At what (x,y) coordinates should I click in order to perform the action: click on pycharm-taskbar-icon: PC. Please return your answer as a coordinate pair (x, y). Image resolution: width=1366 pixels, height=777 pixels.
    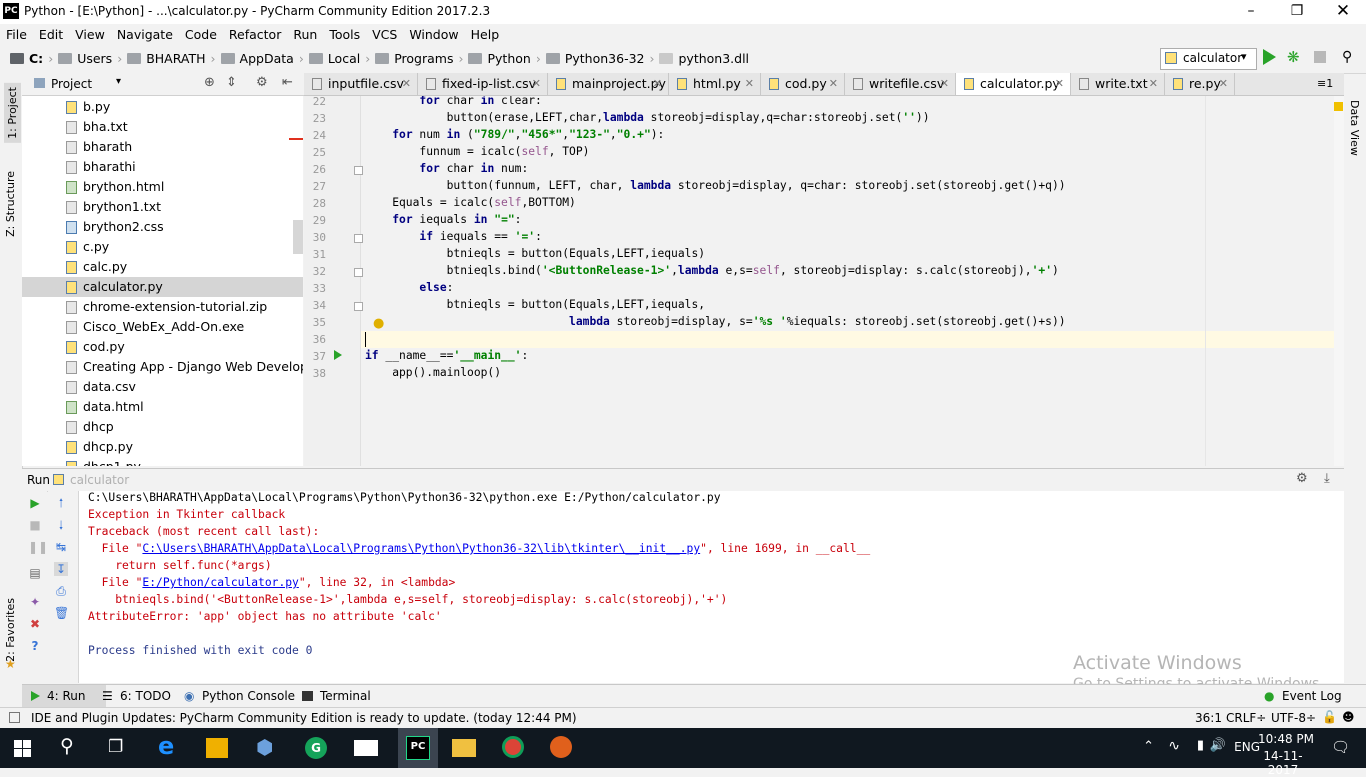
    Looking at the image, I should click on (418, 748).